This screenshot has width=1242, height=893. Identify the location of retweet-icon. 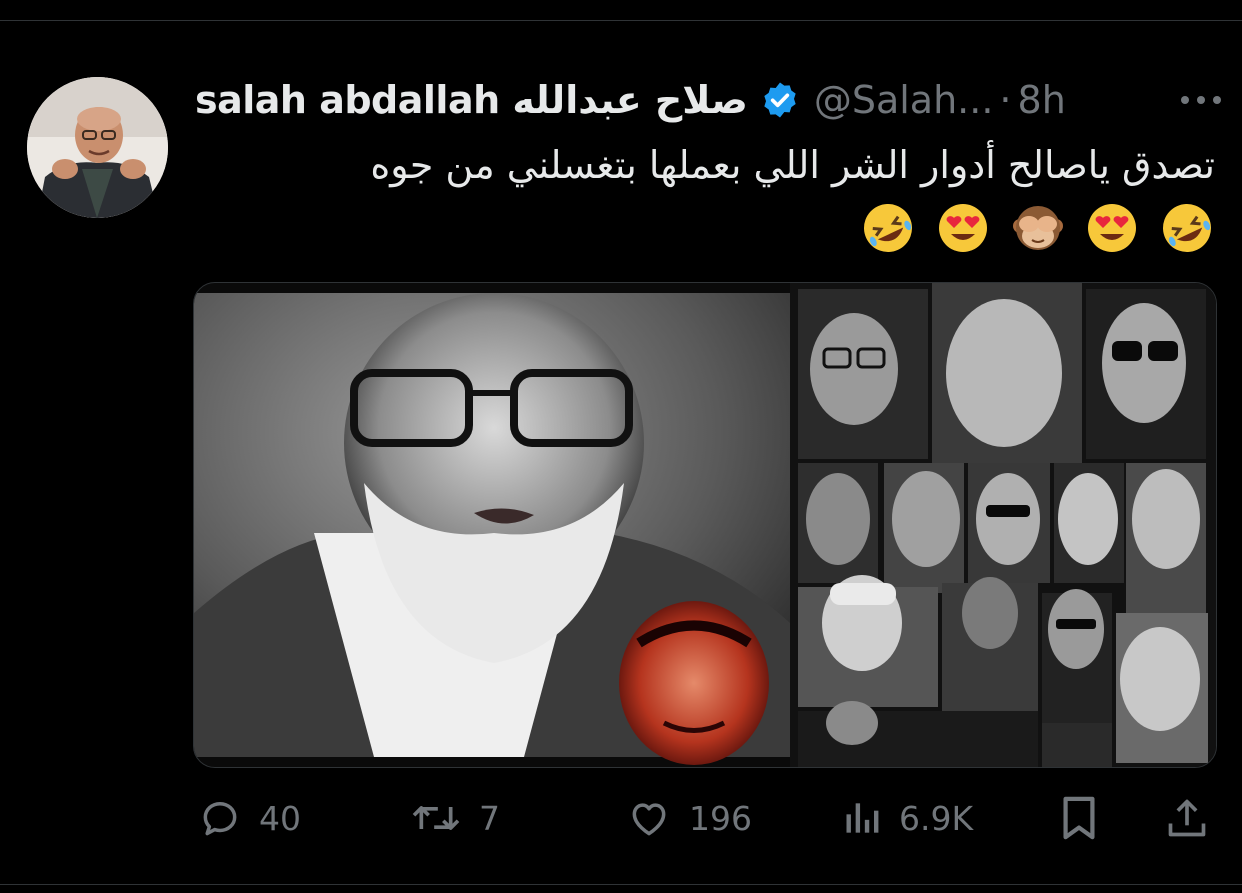
(436, 818).